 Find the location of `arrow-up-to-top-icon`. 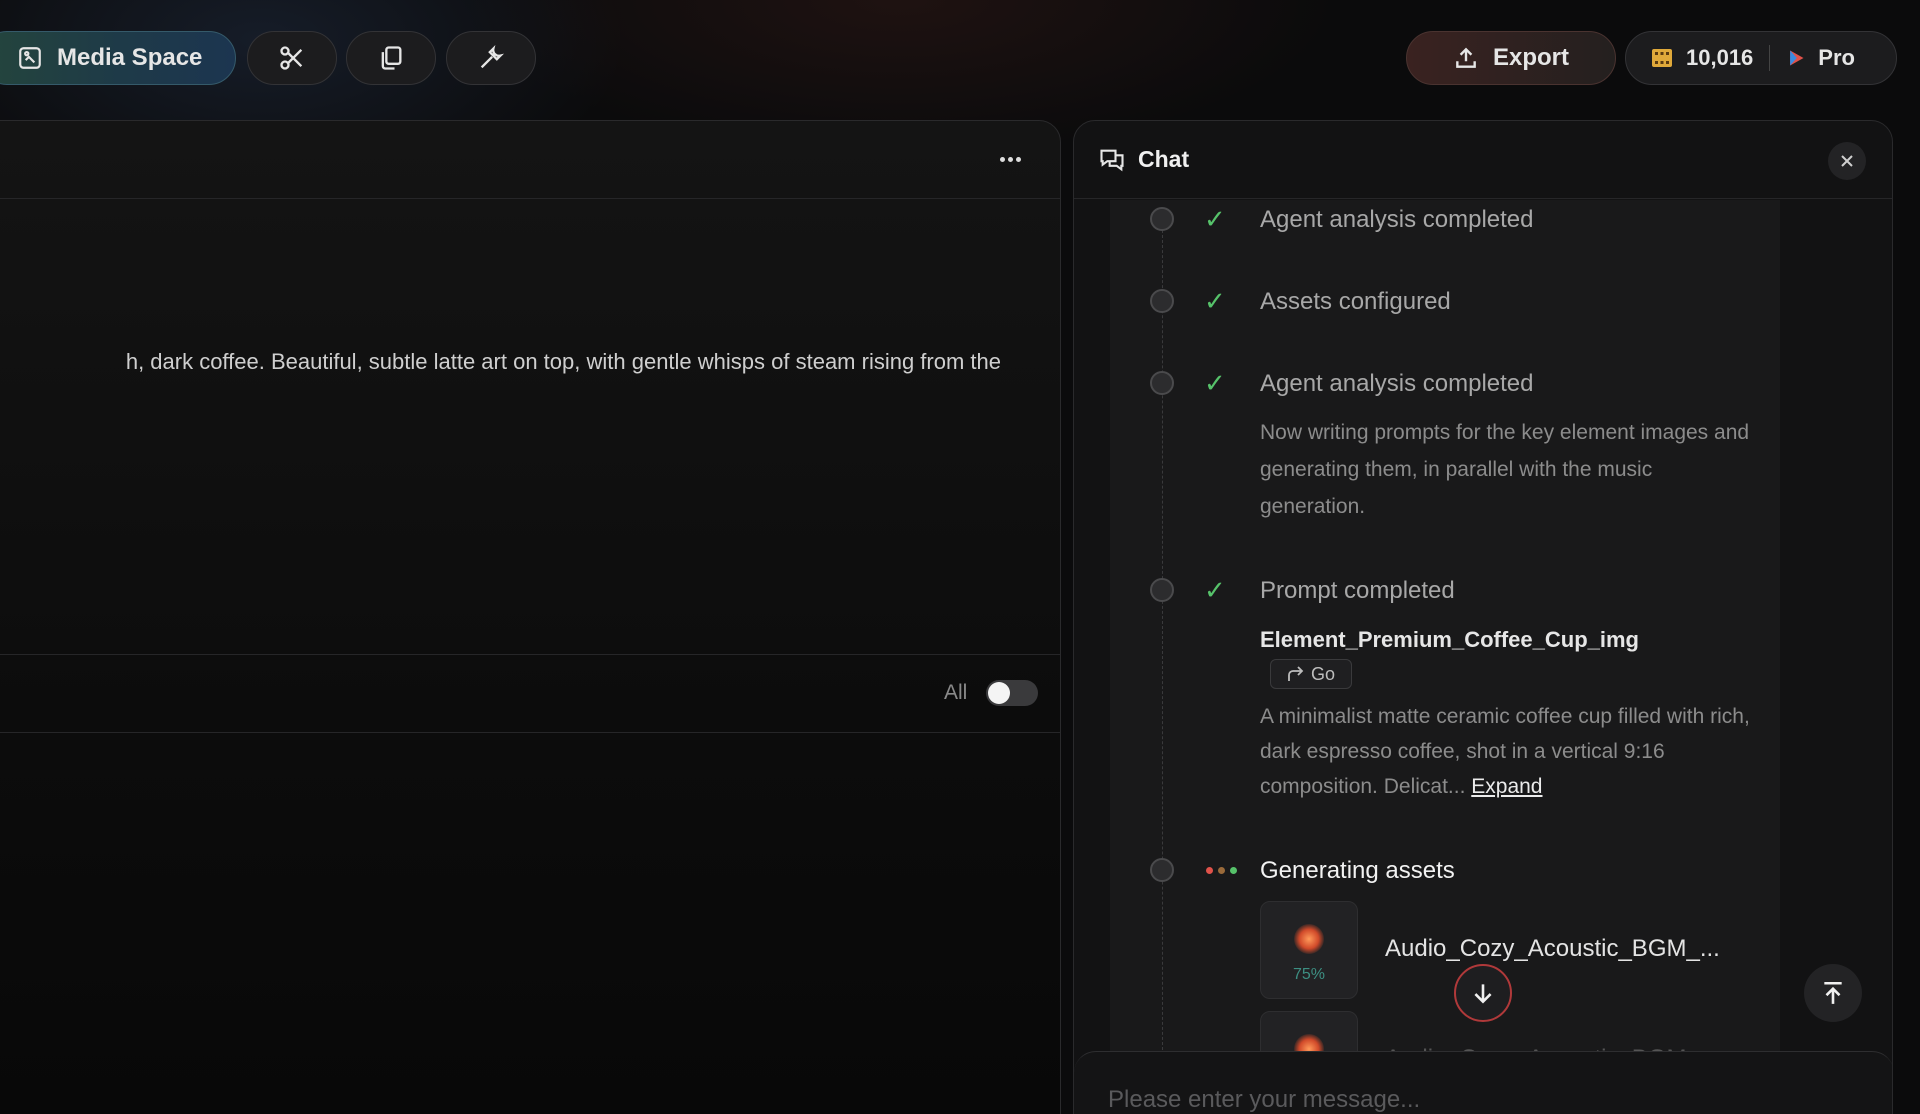

arrow-up-to-top-icon is located at coordinates (1833, 992).